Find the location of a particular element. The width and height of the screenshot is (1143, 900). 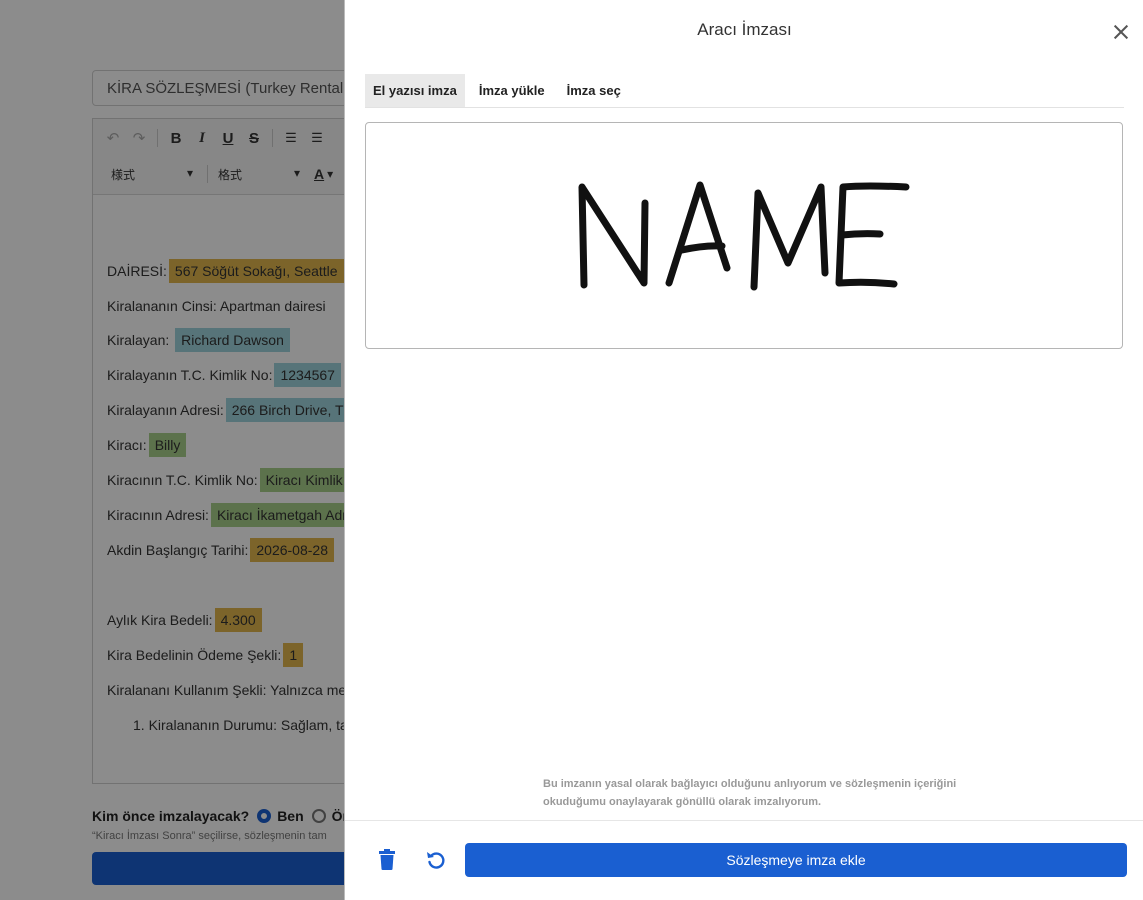

modal-title: Aracı İmzası is located at coordinates (744, 29).